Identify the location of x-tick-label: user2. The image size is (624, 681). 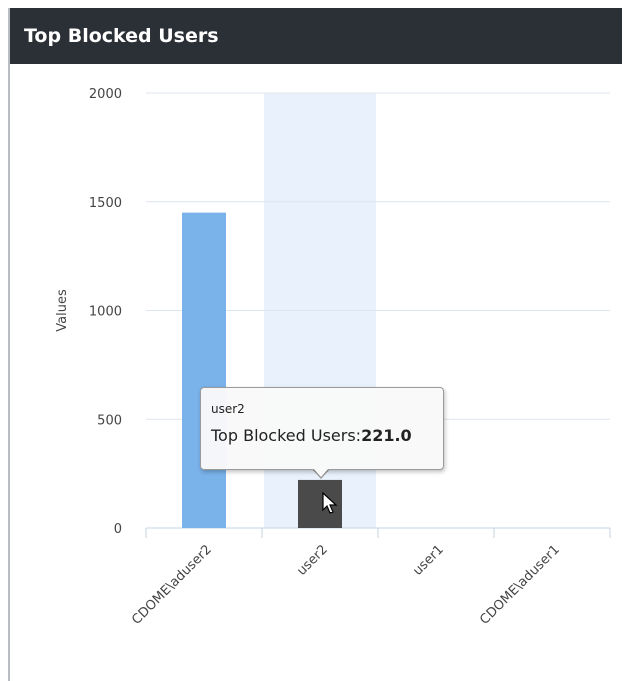
(312, 560).